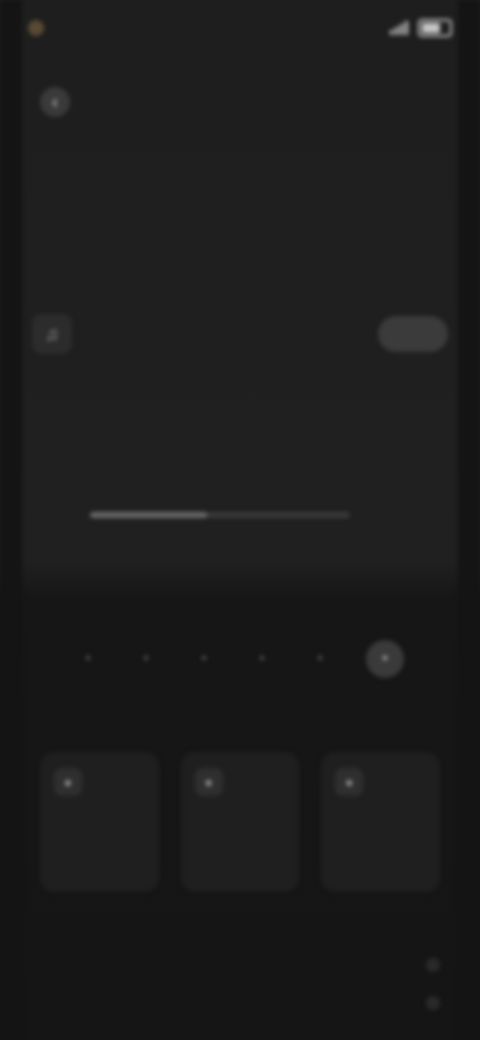  I want to click on status-left, so click(40, 28).